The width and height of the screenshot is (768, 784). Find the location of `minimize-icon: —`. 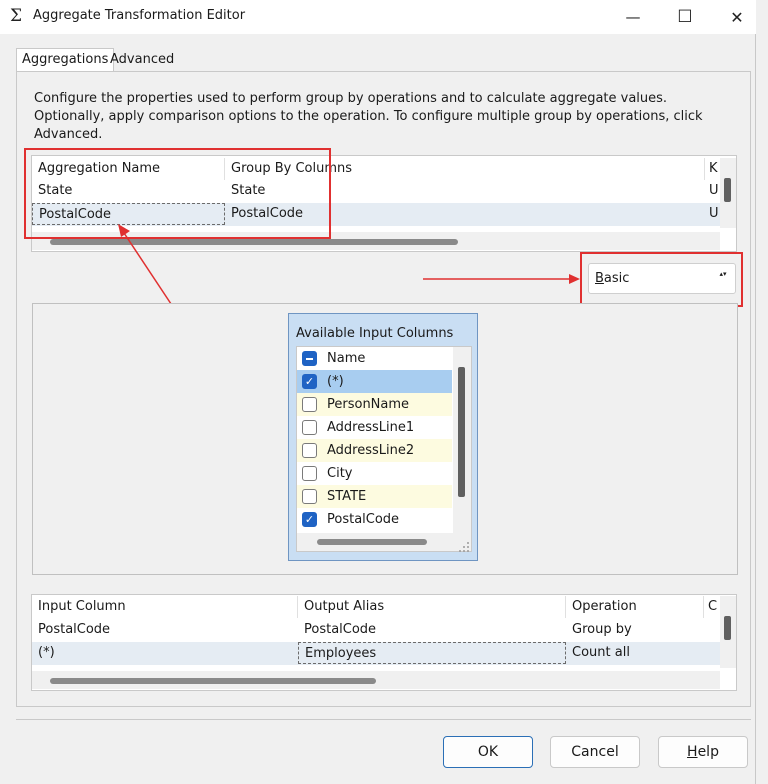

minimize-icon: — is located at coordinates (633, 17).